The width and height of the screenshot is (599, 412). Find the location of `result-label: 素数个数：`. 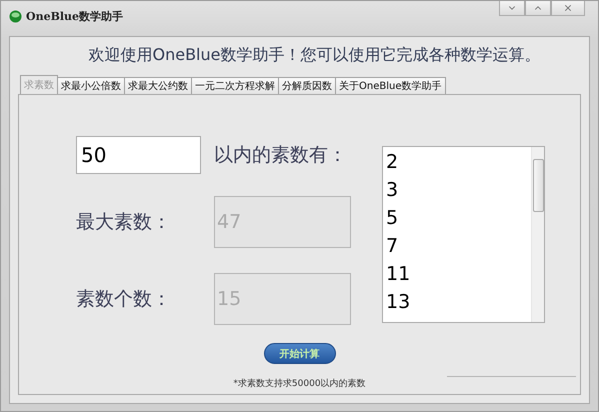

result-label: 素数个数： is located at coordinates (124, 299).